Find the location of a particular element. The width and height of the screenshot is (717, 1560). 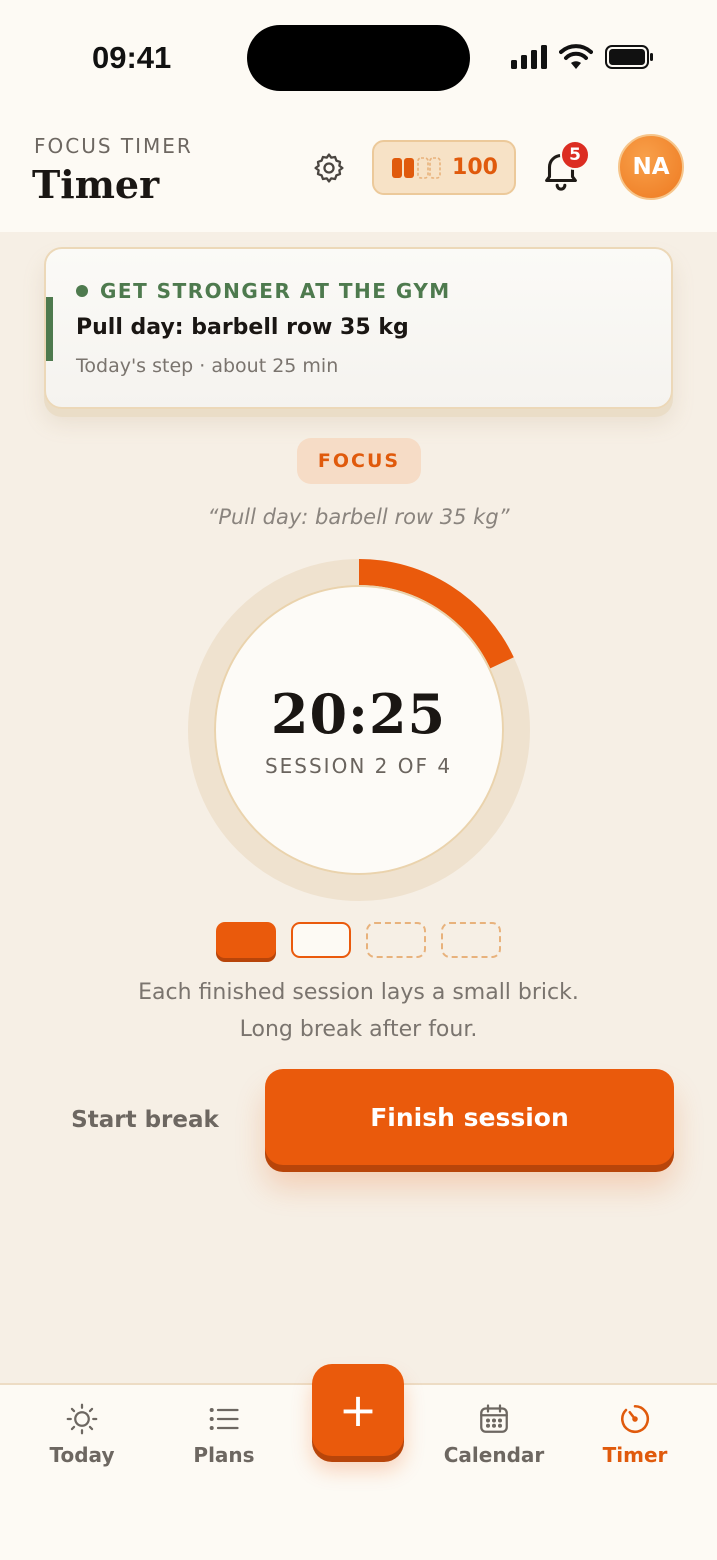

goal-tag: GET STRONGER AT THE GYM is located at coordinates (263, 291).